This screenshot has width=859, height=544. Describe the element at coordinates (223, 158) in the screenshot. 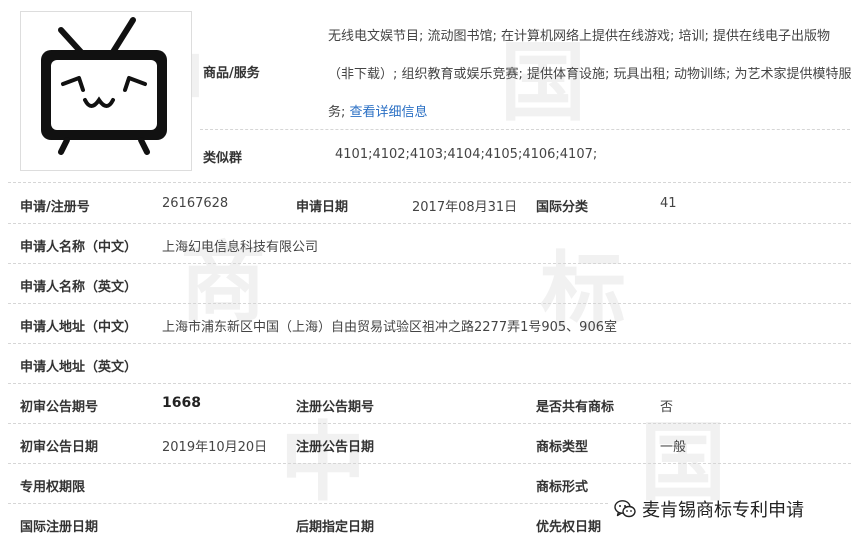

I see `similar-group-label: 类似群` at that location.